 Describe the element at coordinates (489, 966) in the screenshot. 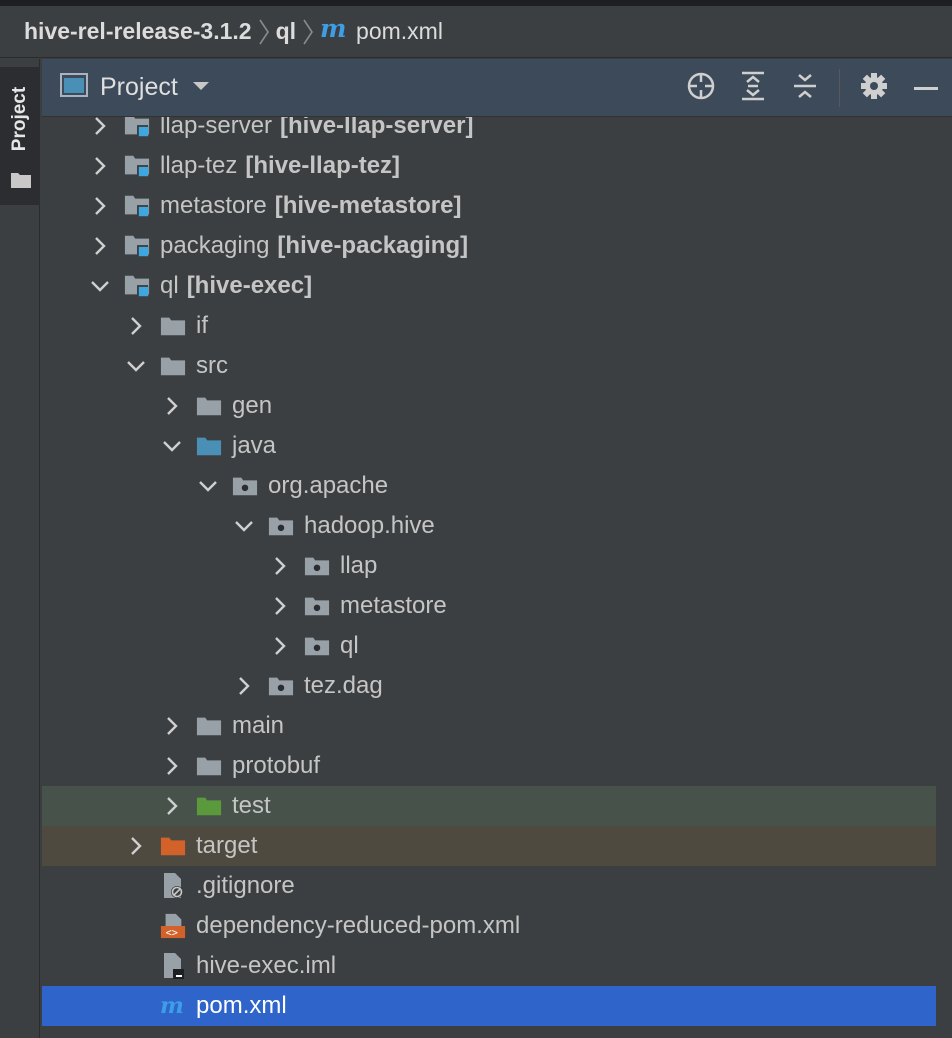

I see `tree-file-item: hive-exec.iml` at that location.